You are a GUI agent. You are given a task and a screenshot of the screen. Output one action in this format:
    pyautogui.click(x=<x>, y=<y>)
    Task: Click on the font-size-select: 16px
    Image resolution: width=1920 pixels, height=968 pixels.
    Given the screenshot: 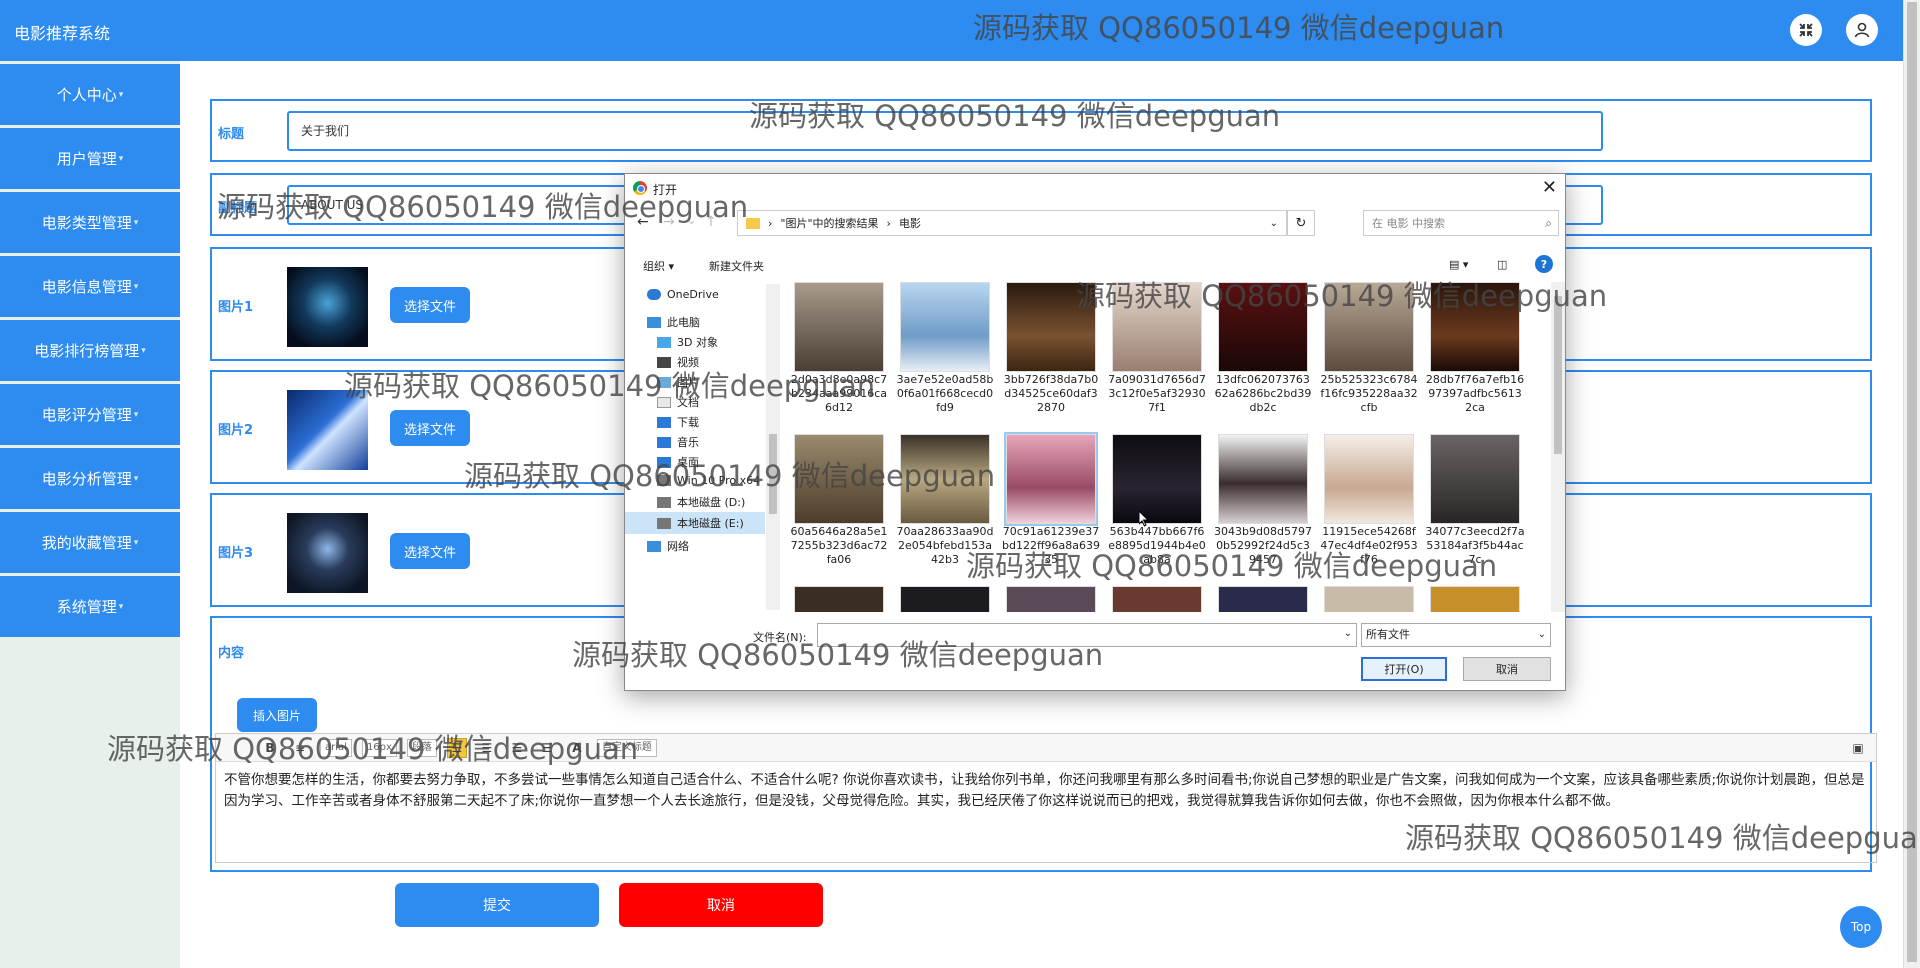 What is the action you would take?
    pyautogui.click(x=379, y=747)
    